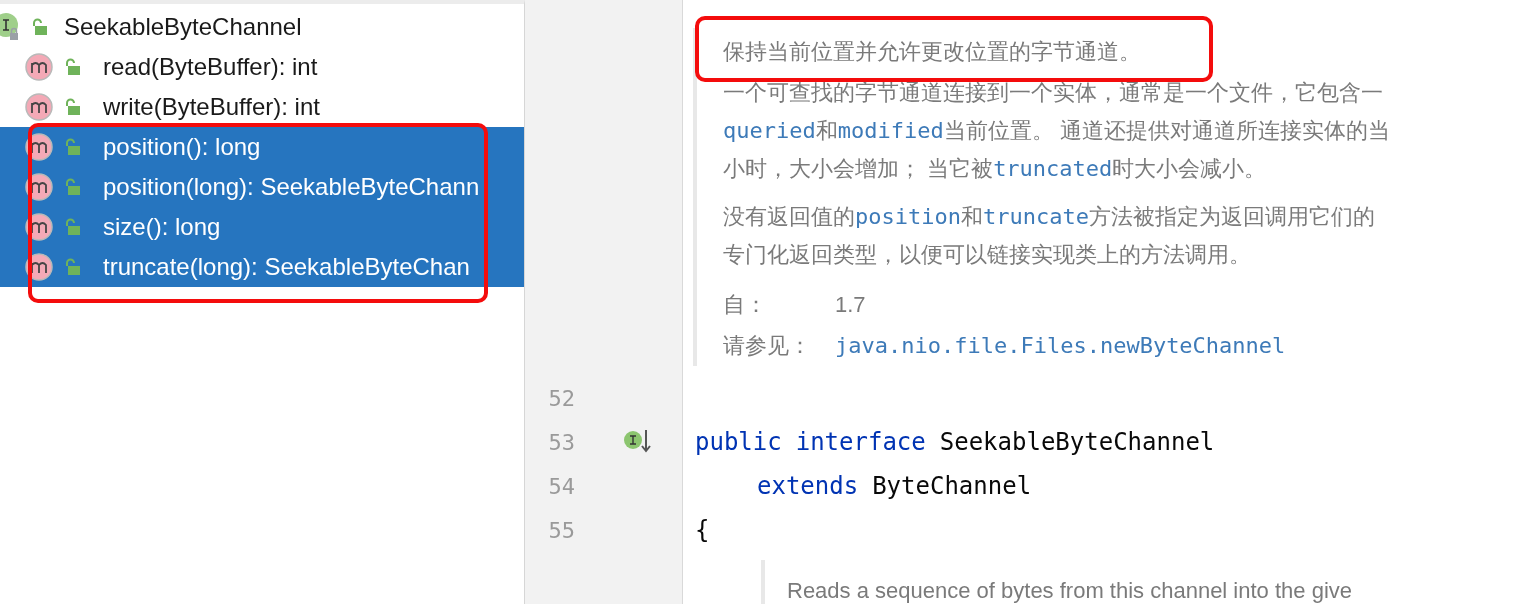 Image resolution: width=1520 pixels, height=604 pixels. Describe the element at coordinates (767, 345) in the screenshot. I see `see-also-label: 请参见：` at that location.